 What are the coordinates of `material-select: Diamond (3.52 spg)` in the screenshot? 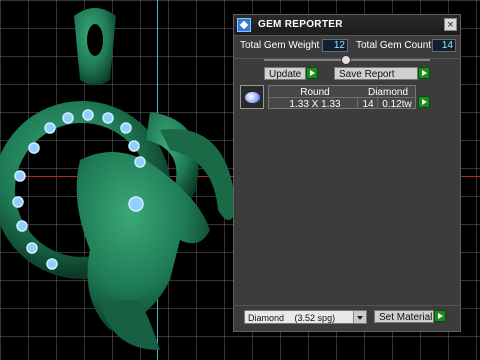 It's located at (305, 317).